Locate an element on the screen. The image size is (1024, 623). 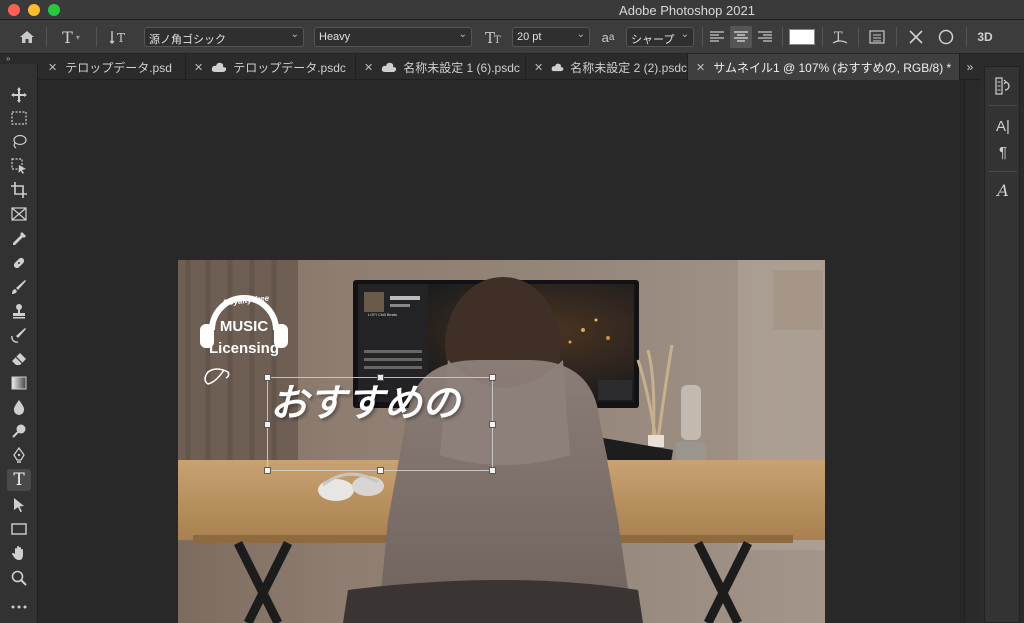
anti-alias-select: シャープ ⌄ is located at coordinates (660, 37).